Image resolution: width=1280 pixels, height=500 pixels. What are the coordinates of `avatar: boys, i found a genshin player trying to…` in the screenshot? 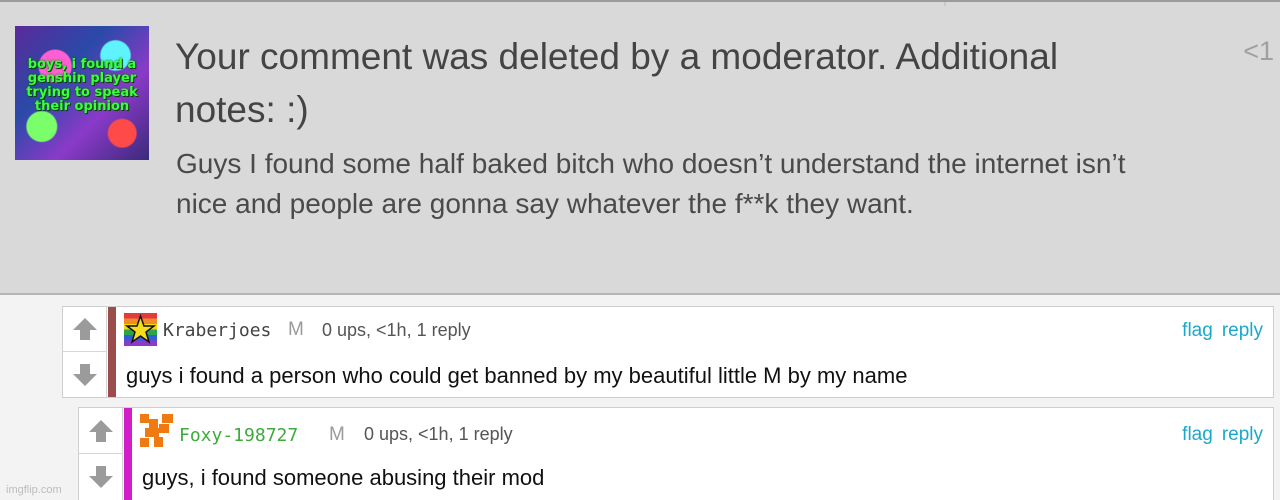 It's located at (82, 93).